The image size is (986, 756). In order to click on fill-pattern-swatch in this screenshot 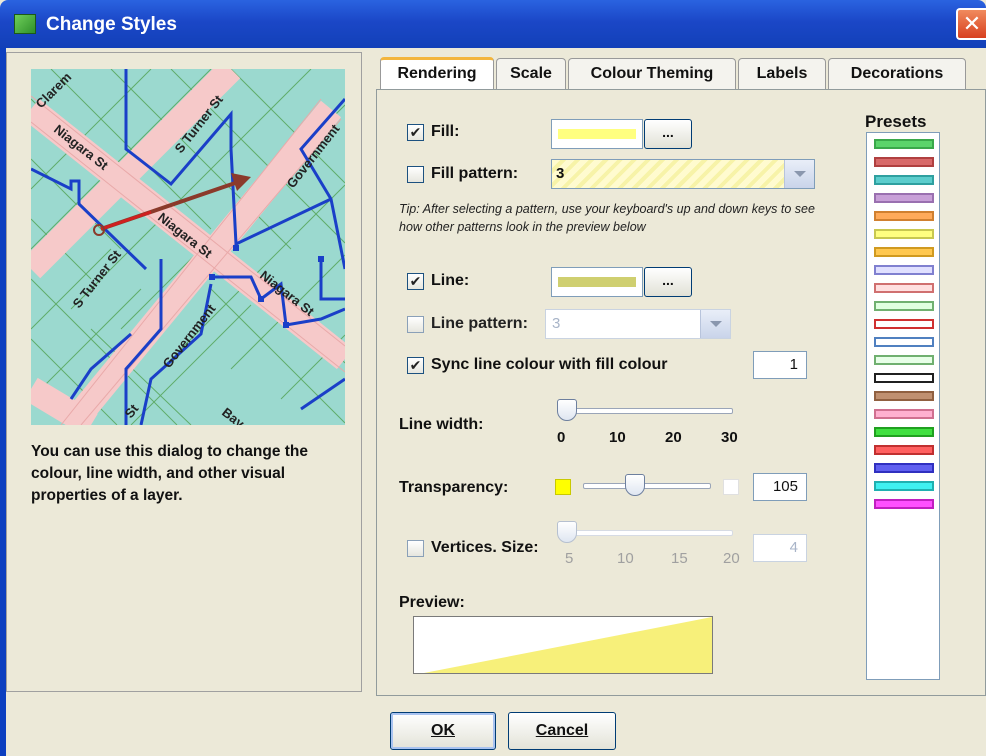, I will do `click(668, 174)`.